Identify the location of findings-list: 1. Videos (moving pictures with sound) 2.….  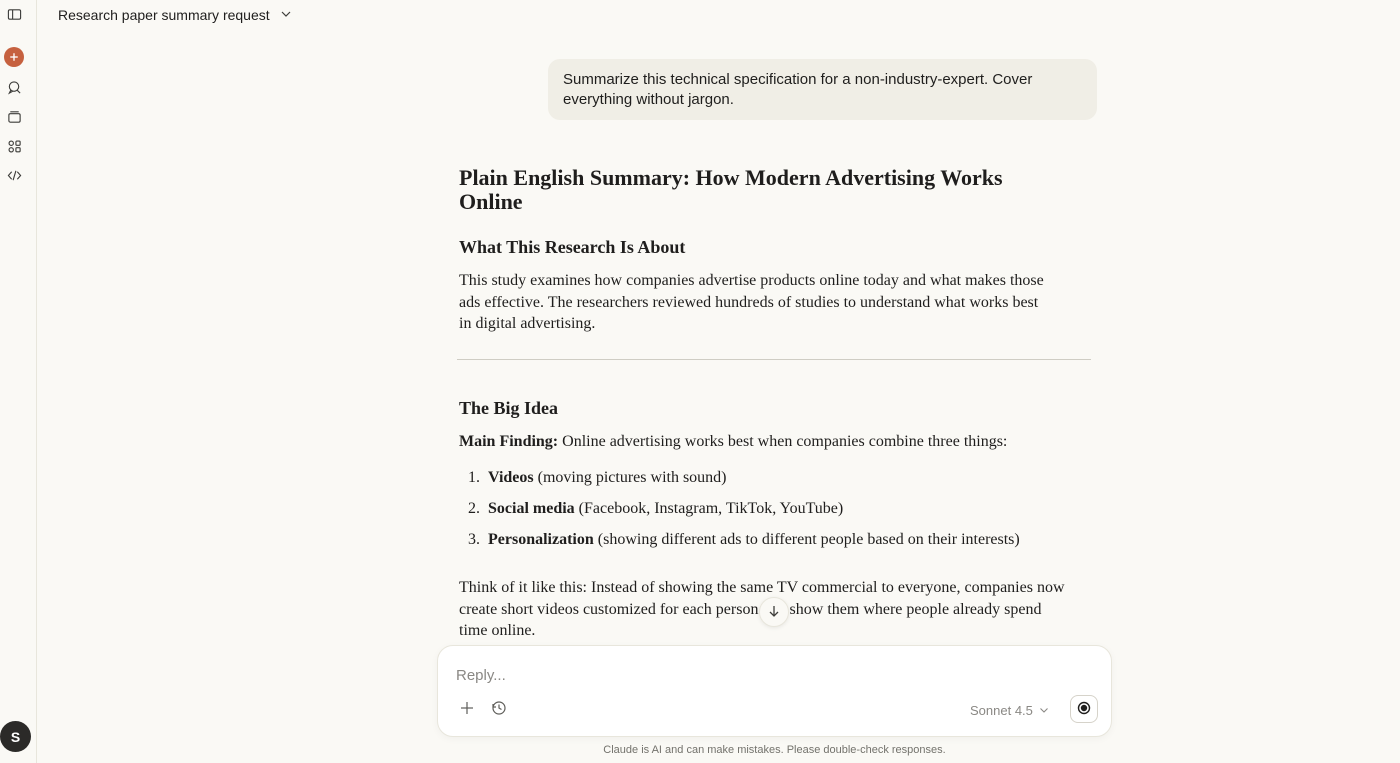
(739, 513).